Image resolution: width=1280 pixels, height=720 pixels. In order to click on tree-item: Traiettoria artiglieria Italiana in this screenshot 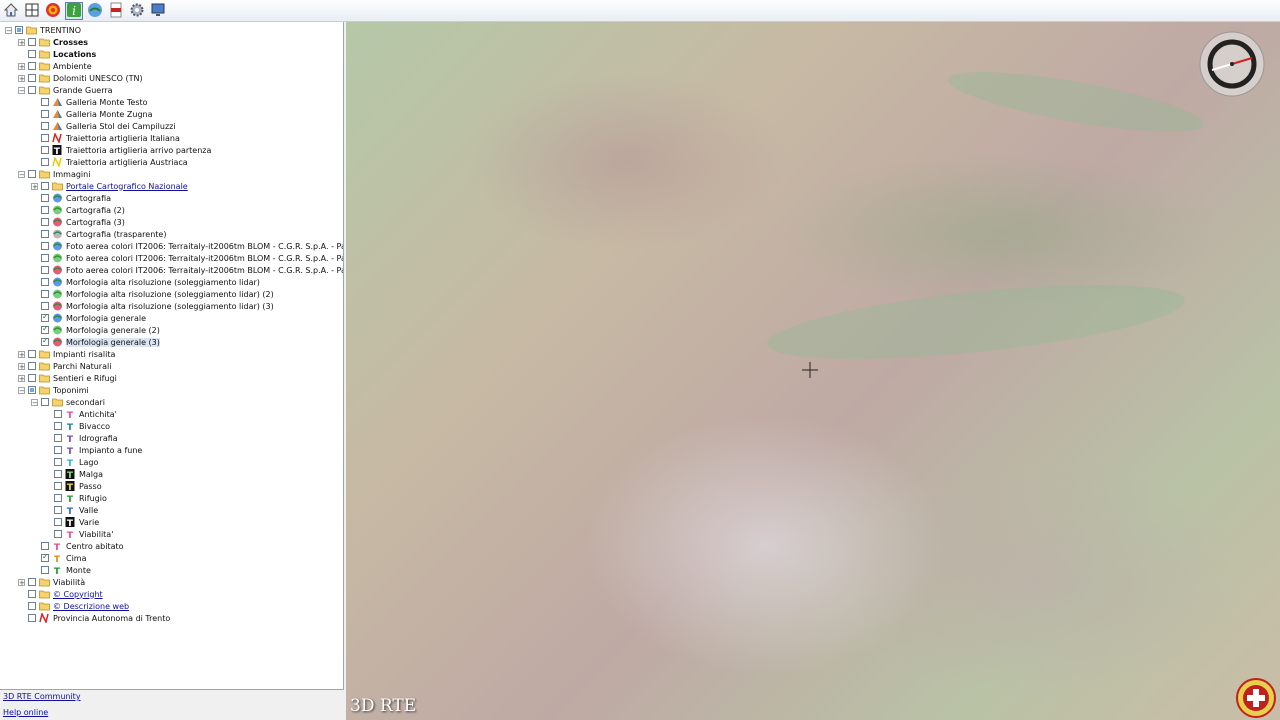, I will do `click(105, 138)`.